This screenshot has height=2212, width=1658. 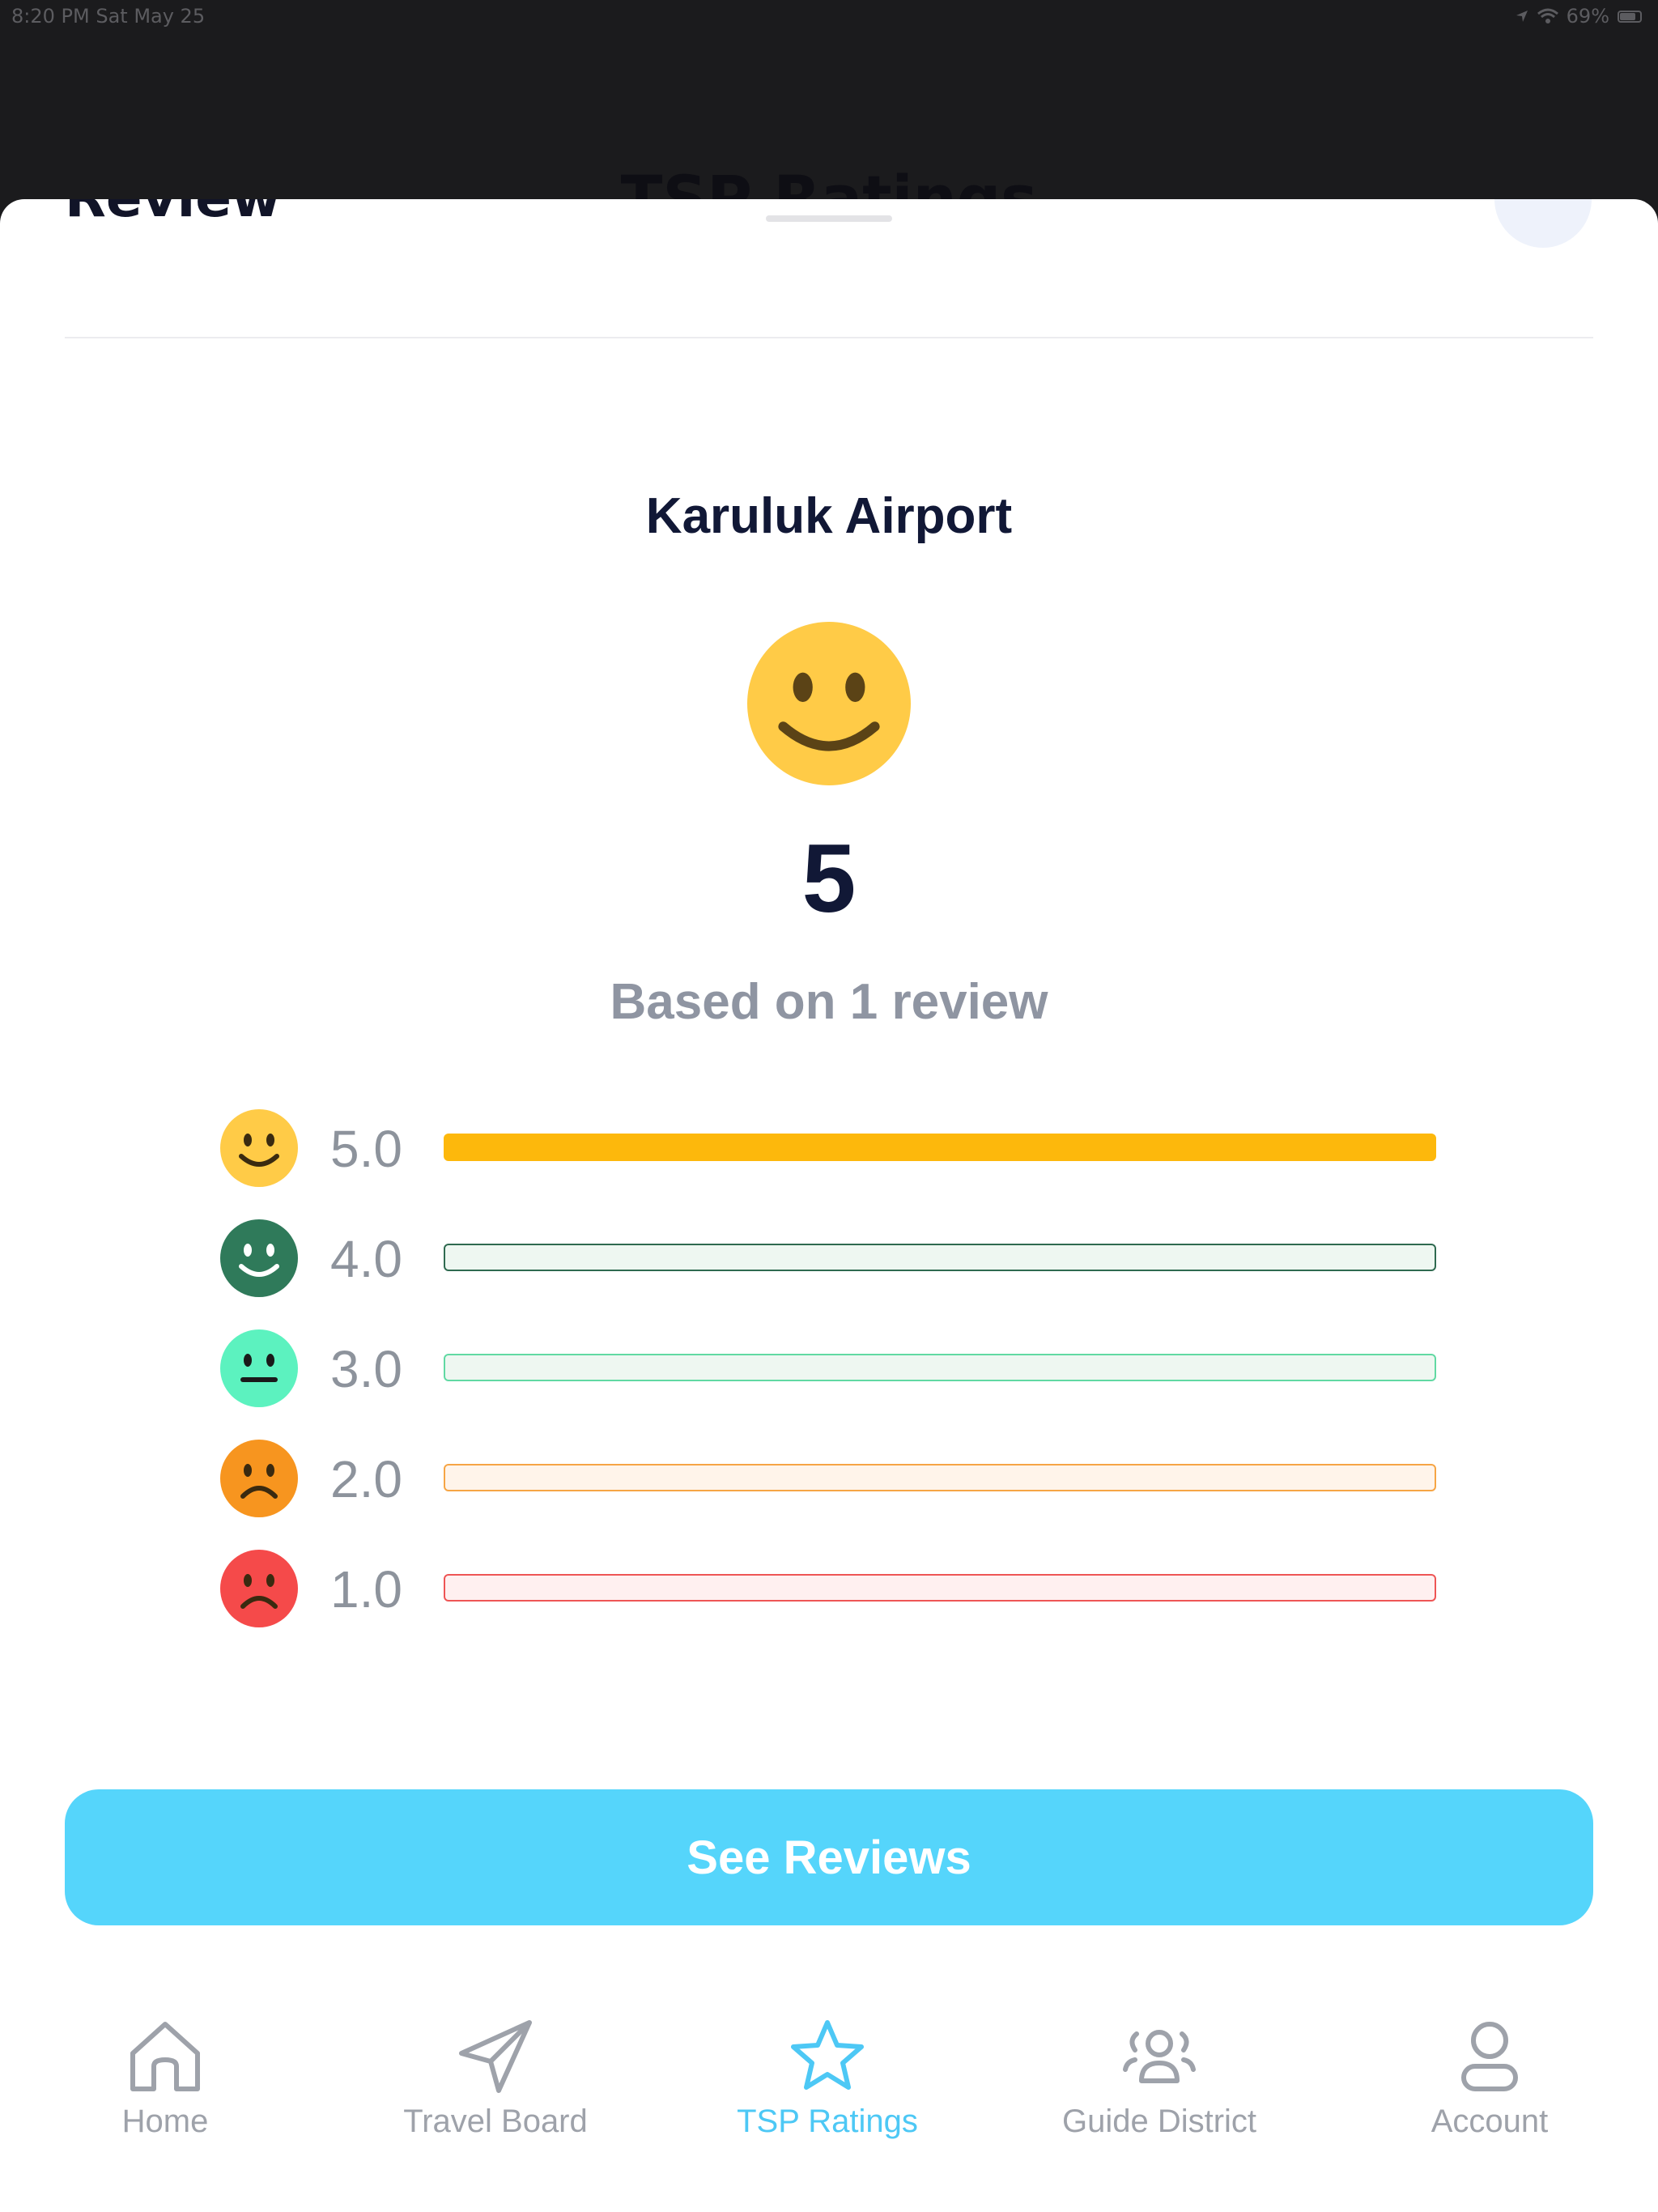 What do you see at coordinates (1489, 2056) in the screenshot?
I see `user-icon` at bounding box center [1489, 2056].